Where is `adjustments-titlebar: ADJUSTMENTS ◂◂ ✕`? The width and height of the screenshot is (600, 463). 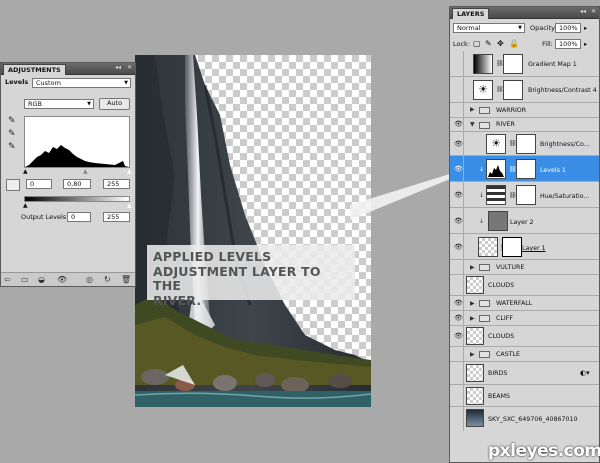
adjustments-titlebar: ADJUSTMENTS ◂◂ ✕ is located at coordinates (68, 69).